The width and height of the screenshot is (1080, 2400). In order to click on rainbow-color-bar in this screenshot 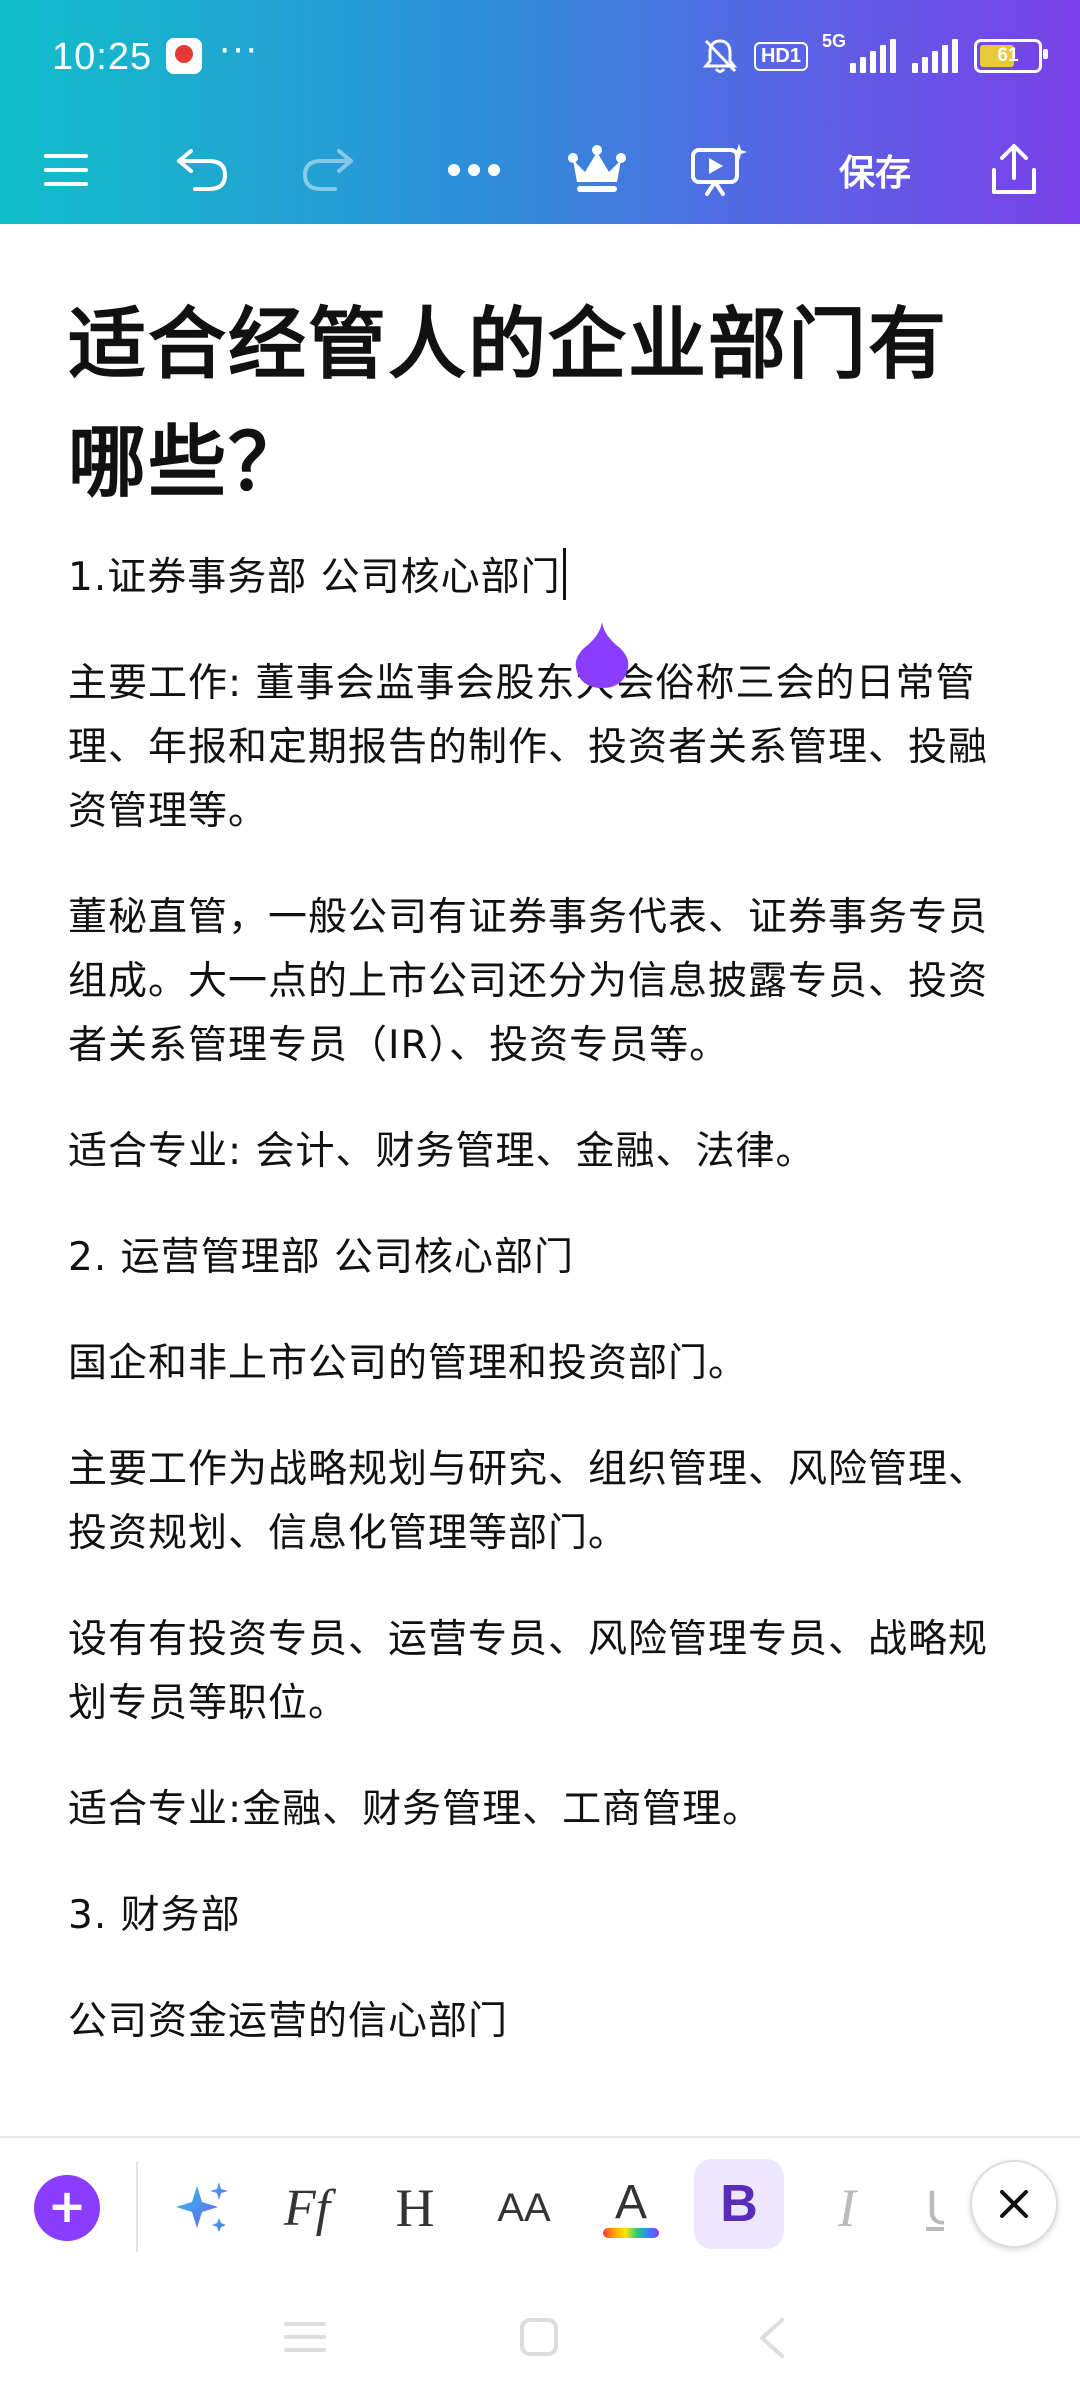, I will do `click(631, 2233)`.